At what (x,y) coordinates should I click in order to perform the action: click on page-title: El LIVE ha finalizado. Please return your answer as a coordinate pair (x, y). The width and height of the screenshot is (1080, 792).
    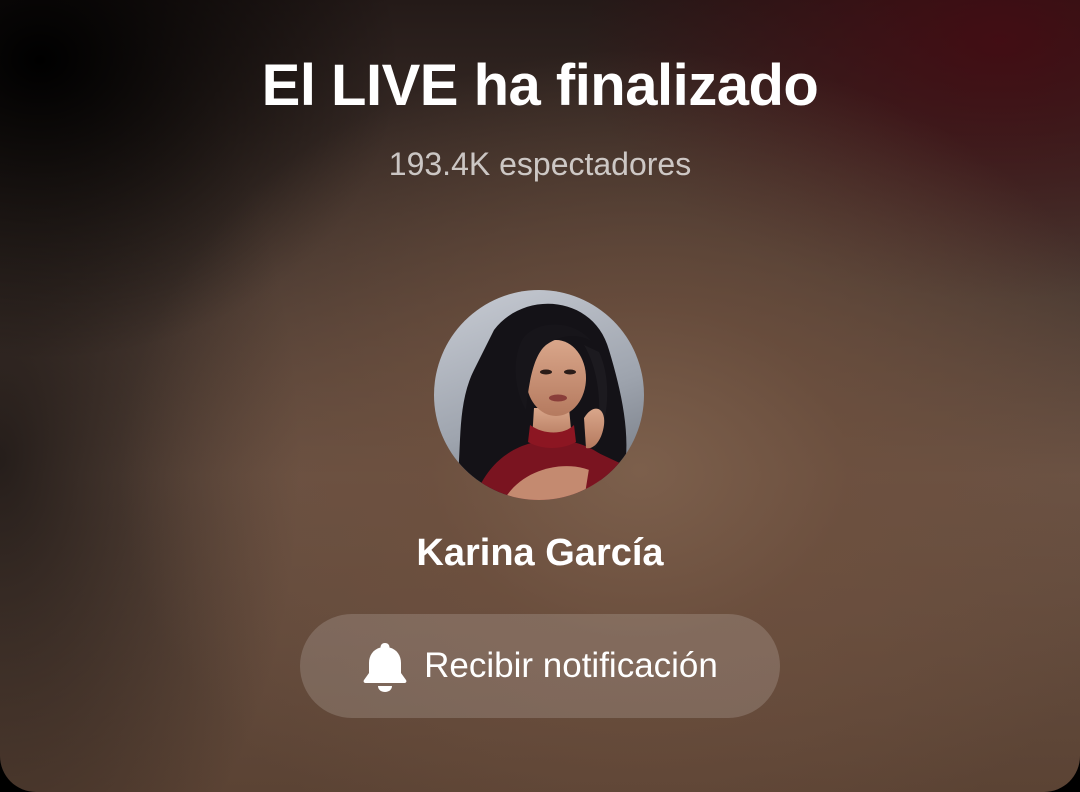
    Looking at the image, I should click on (540, 85).